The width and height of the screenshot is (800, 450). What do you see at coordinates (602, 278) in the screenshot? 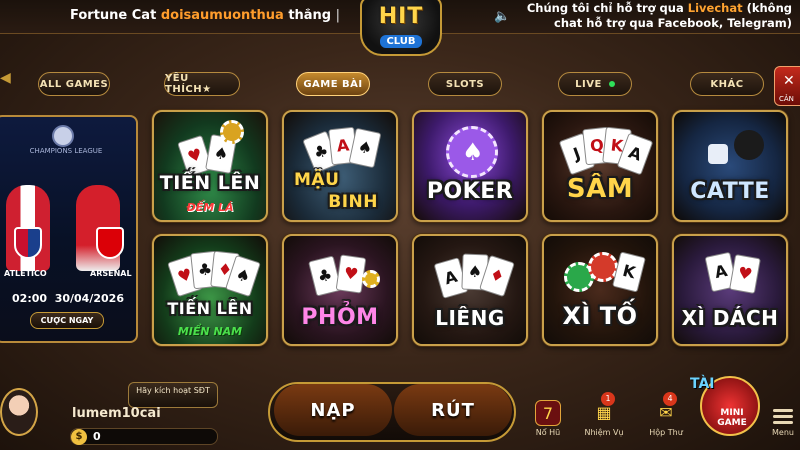
I see `poker-chip-icon: K` at bounding box center [602, 278].